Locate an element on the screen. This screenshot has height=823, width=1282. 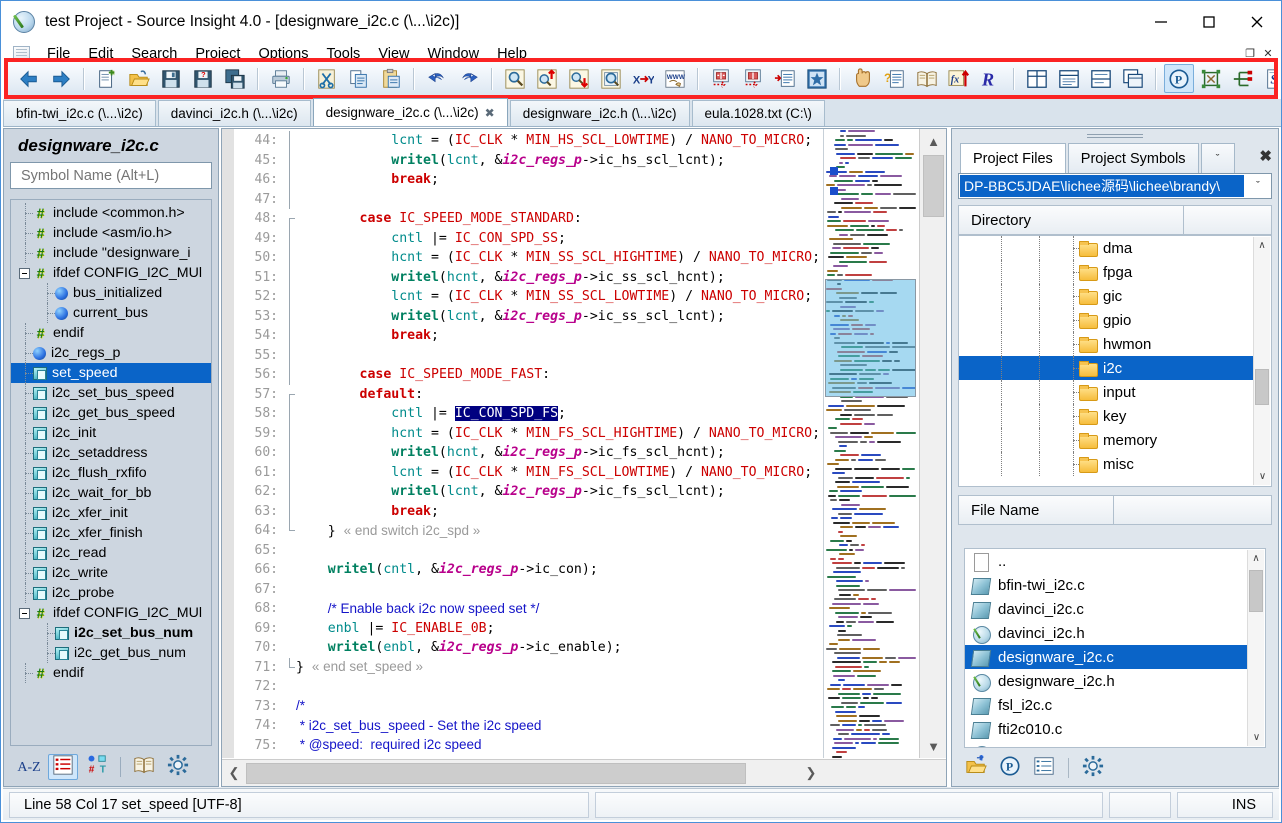
editor-vertical-scrollbar: ▲ ▼ is located at coordinates (932, 443).